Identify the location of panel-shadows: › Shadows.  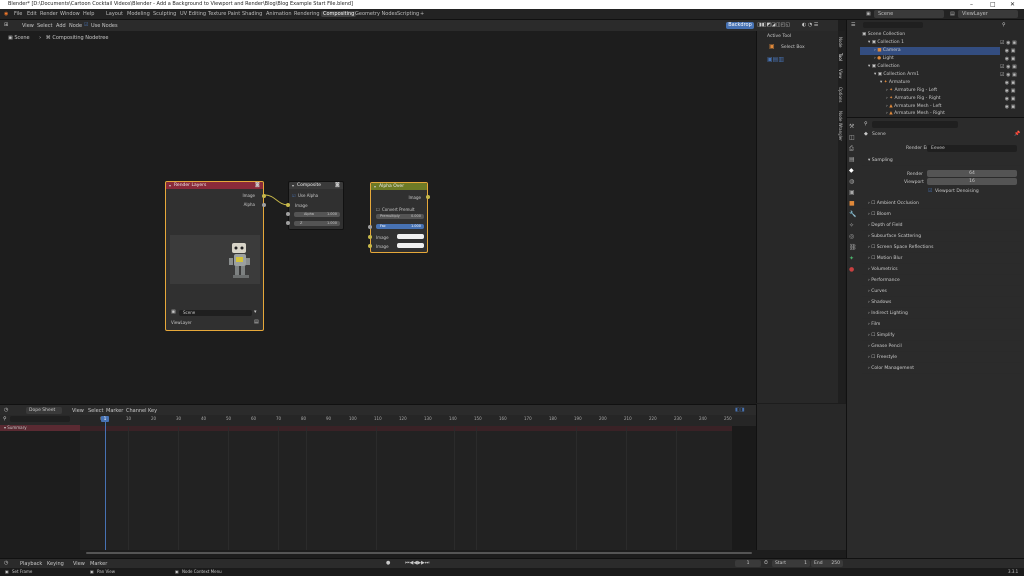
(942, 303).